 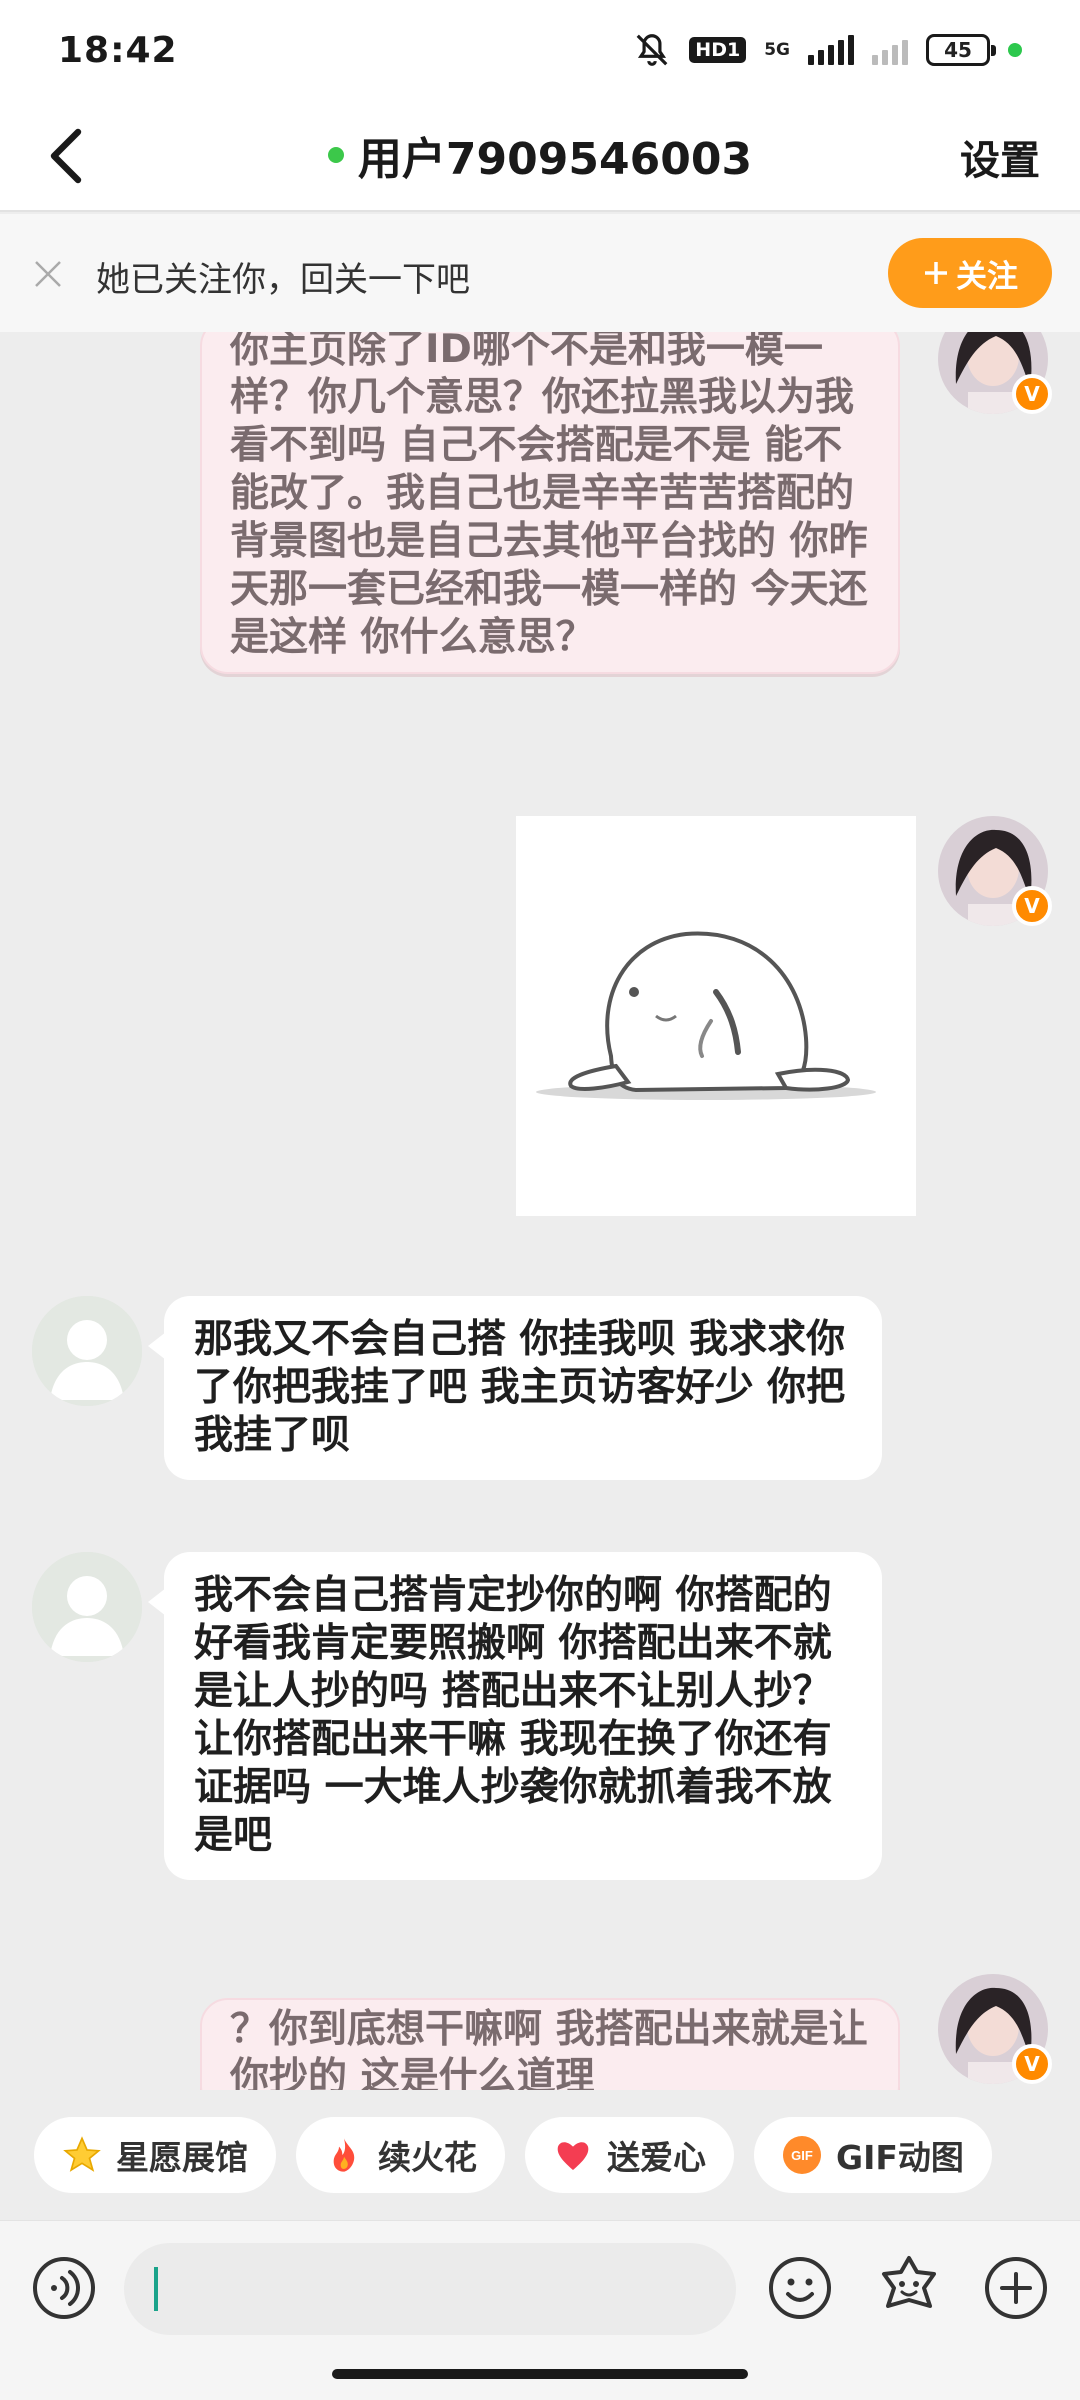 I want to click on status-time: 18:42, so click(x=118, y=50).